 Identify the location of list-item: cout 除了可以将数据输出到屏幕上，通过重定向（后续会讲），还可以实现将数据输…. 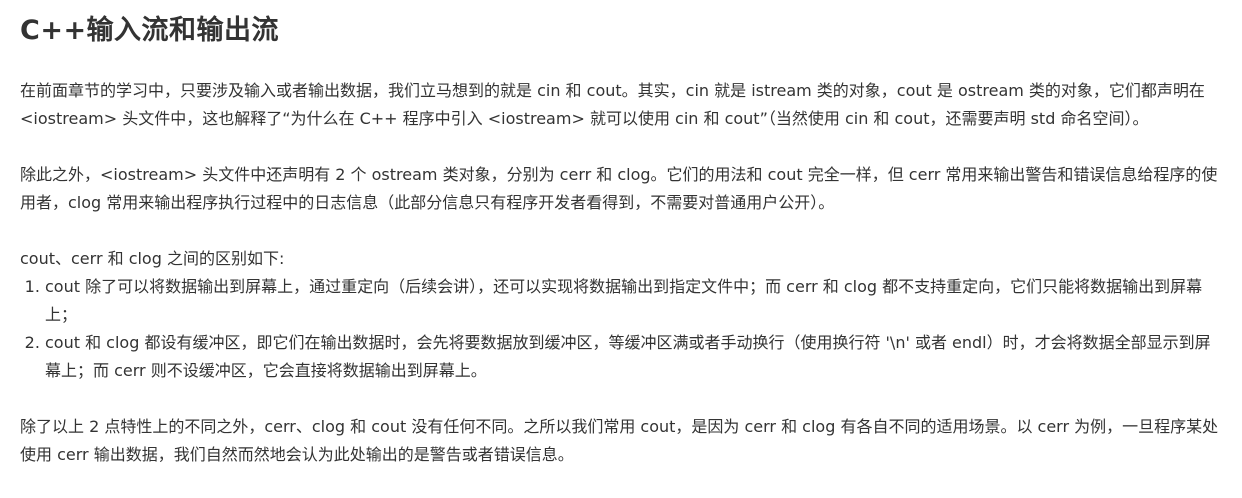
(632, 301).